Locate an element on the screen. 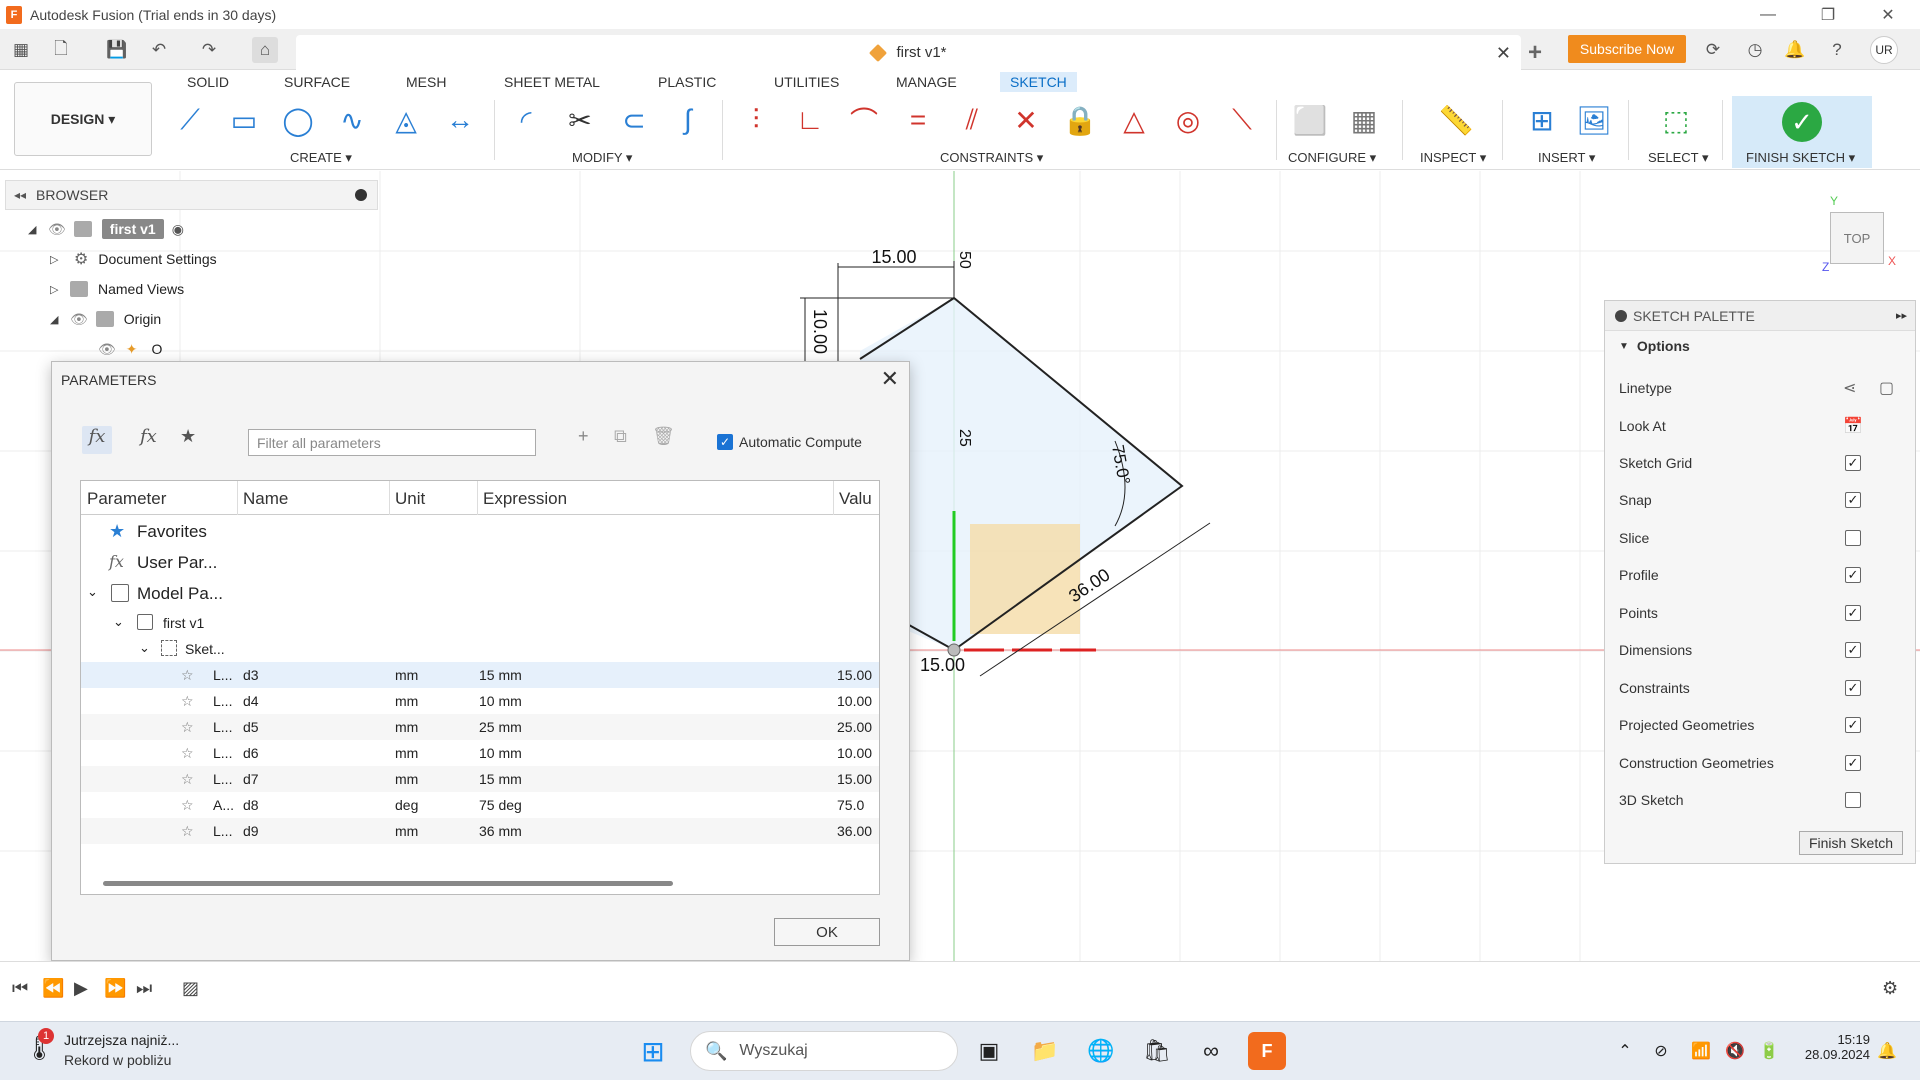 This screenshot has height=1080, width=1920. dim-label-25: 25 is located at coordinates (964, 438).